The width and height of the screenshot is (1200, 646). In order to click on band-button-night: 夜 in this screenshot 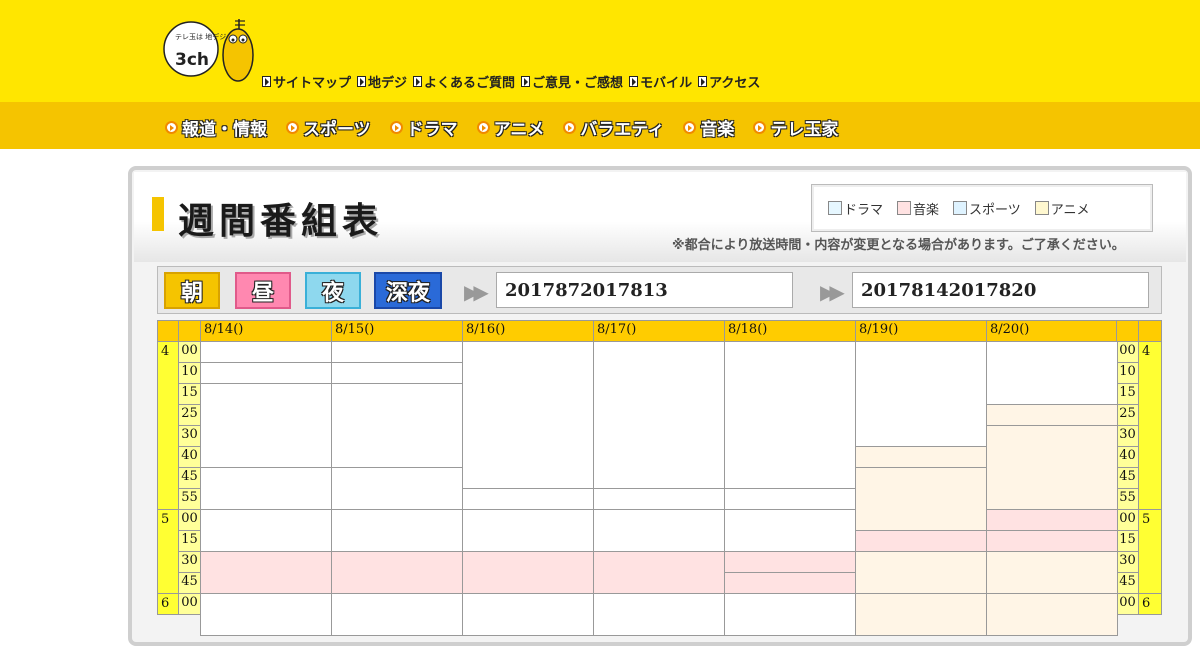, I will do `click(333, 290)`.